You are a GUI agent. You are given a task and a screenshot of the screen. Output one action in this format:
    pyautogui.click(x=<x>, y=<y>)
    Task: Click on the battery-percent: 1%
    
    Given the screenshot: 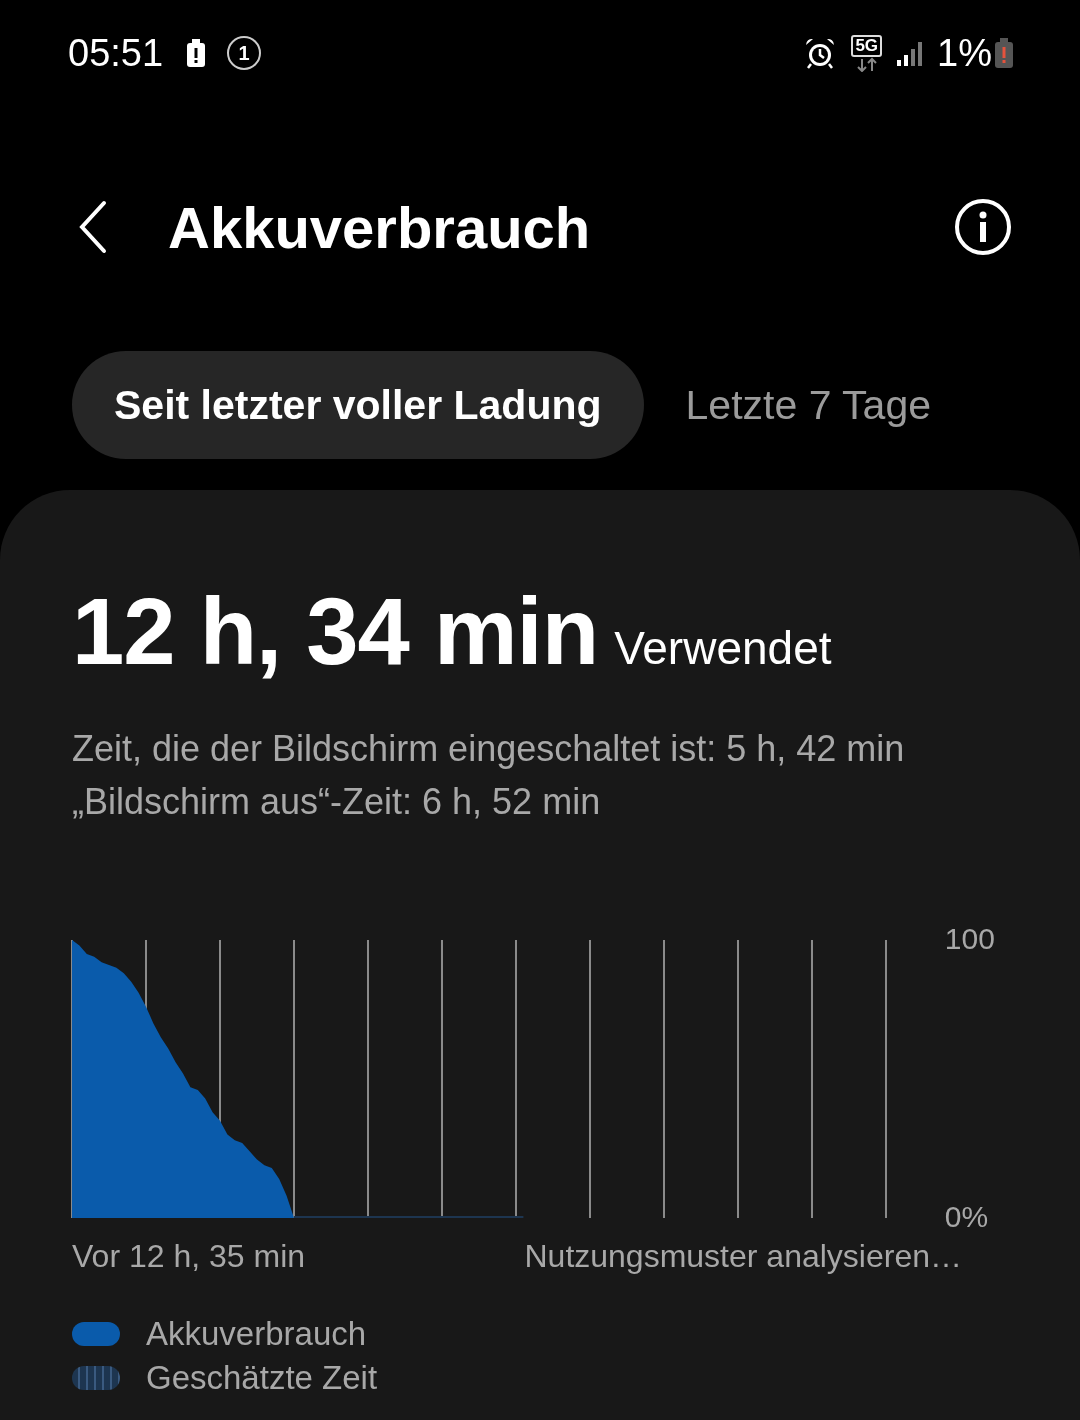 What is the action you would take?
    pyautogui.click(x=964, y=53)
    